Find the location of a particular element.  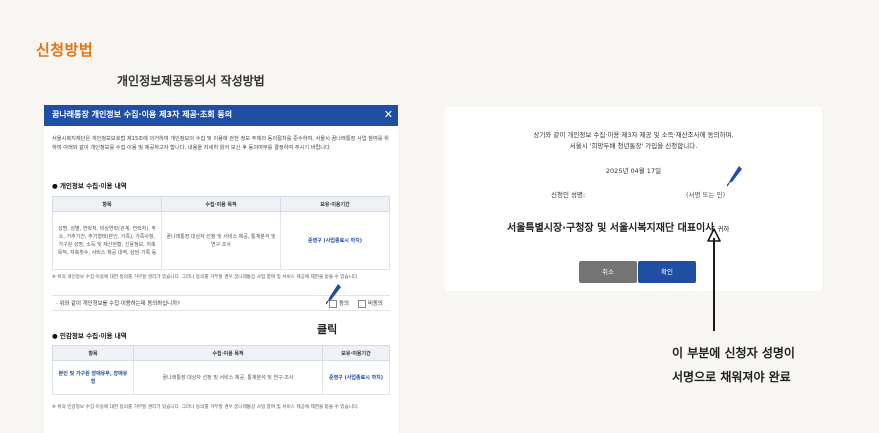

application-date: 2025년 04월 17일 is located at coordinates (633, 171).